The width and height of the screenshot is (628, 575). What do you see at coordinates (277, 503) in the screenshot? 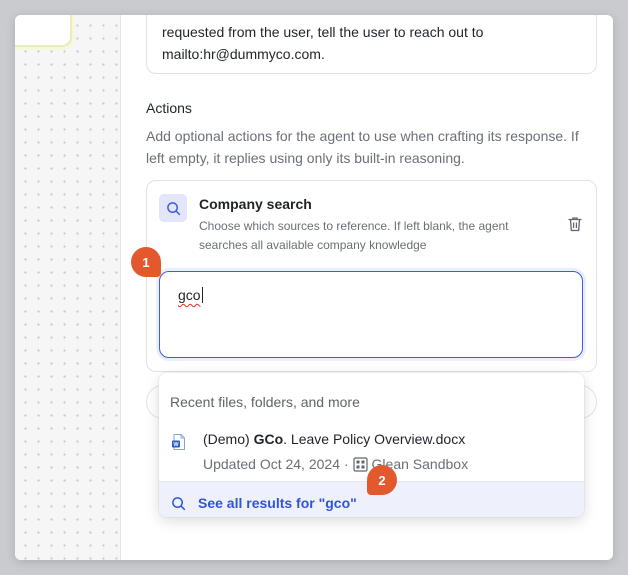
I see `see-all-results-label: See all results for "gco"` at bounding box center [277, 503].